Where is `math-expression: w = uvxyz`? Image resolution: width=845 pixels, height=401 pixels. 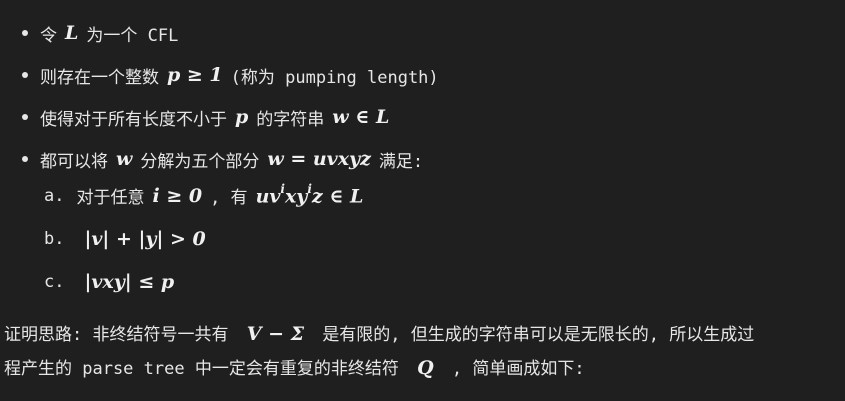
math-expression: w = uvxyz is located at coordinates (319, 159).